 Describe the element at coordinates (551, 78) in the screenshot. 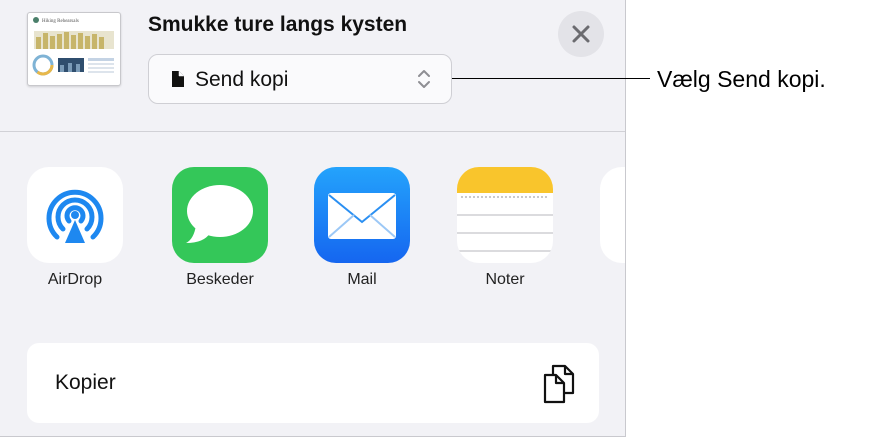

I see `callout-line` at that location.